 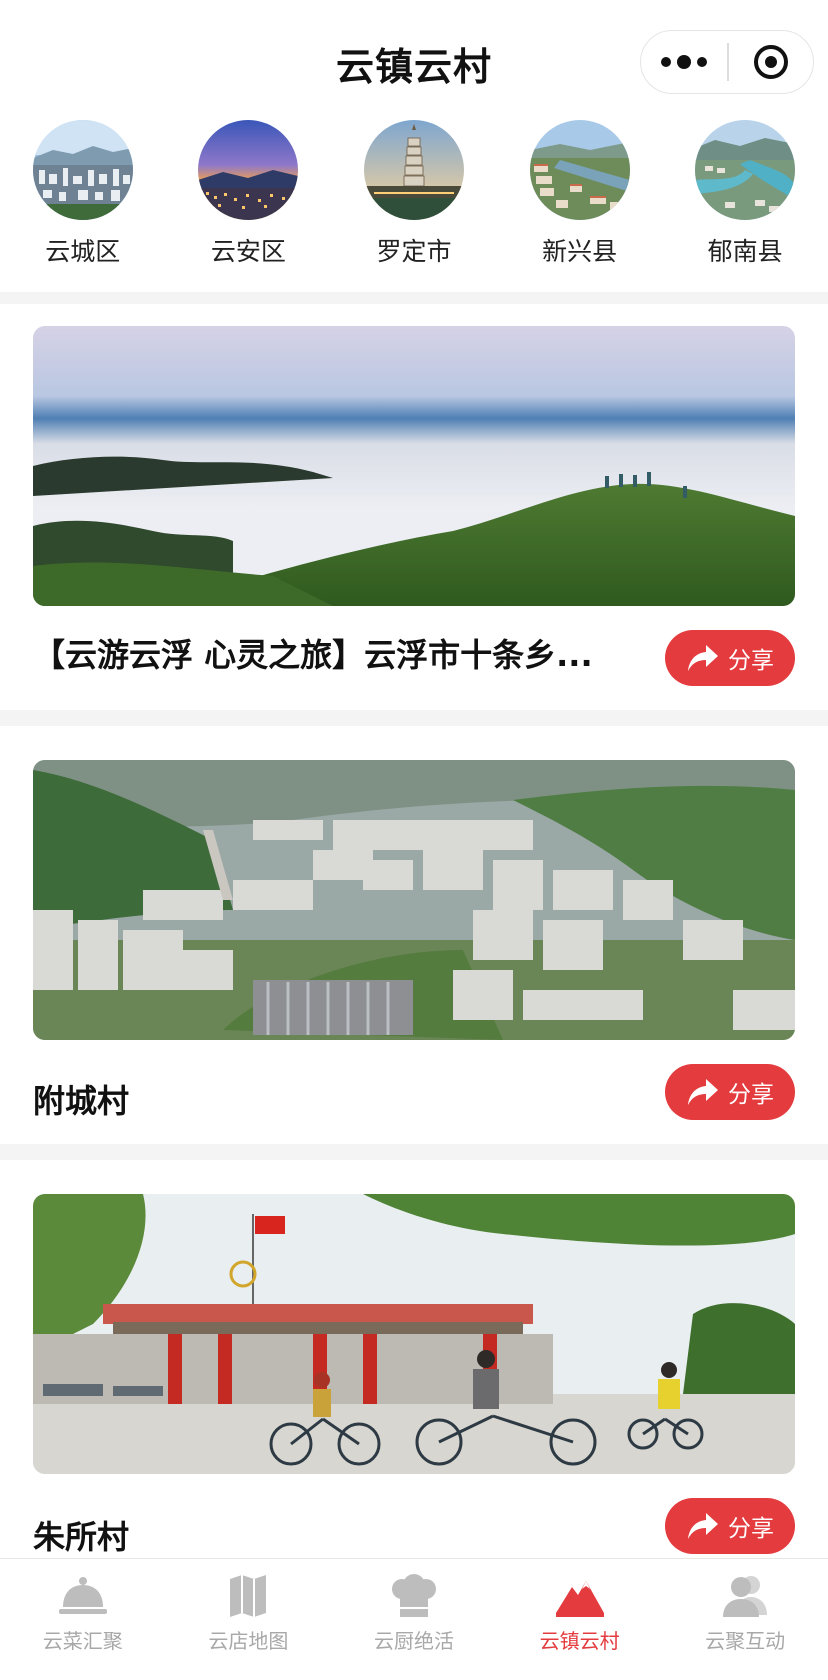 What do you see at coordinates (414, 60) in the screenshot?
I see `navigation-bar: 云镇云村` at bounding box center [414, 60].